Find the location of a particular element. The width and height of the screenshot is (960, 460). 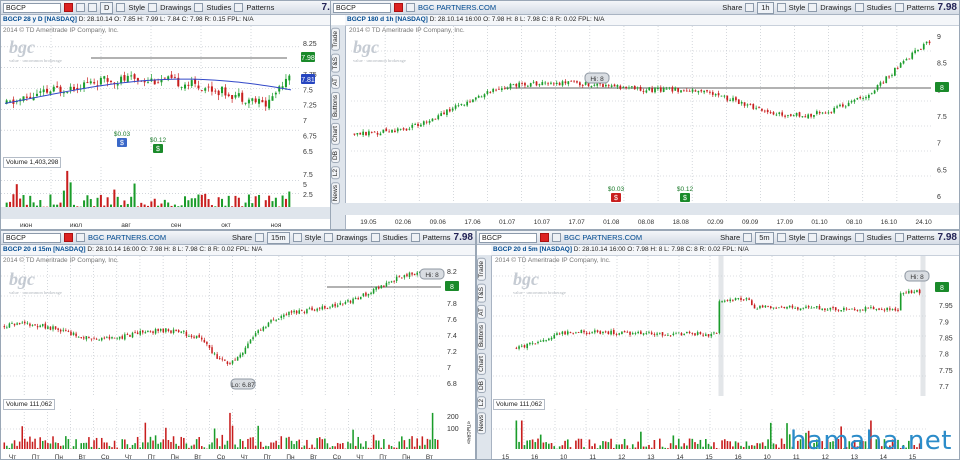

y-tick-label: 6.5 is located at coordinates (942, 170).